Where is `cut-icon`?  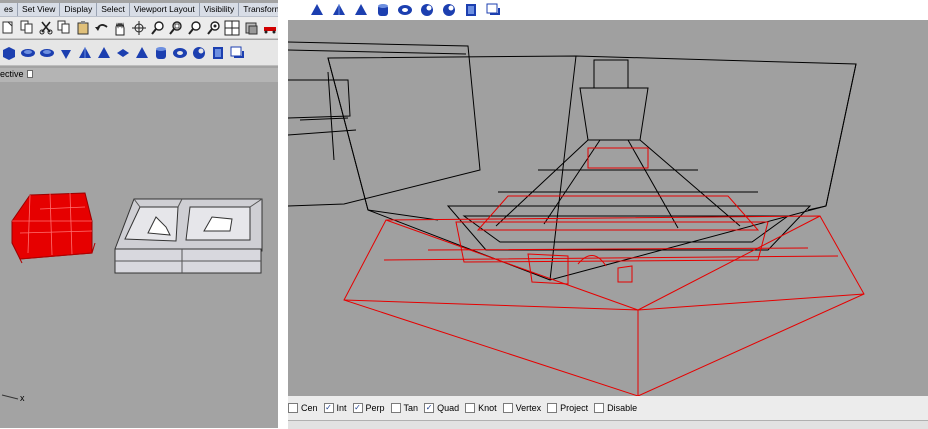 cut-icon is located at coordinates (45, 27).